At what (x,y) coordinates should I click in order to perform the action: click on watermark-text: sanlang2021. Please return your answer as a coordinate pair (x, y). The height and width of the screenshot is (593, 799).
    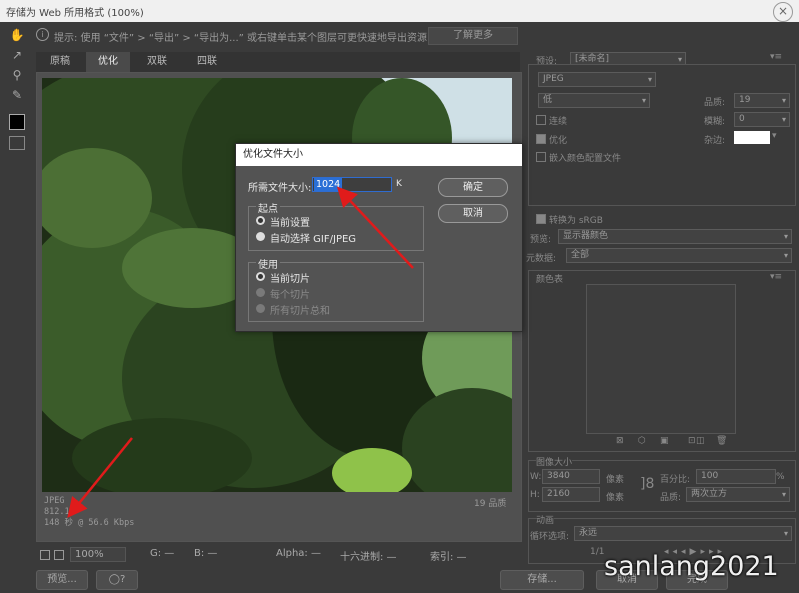
    Looking at the image, I should click on (691, 566).